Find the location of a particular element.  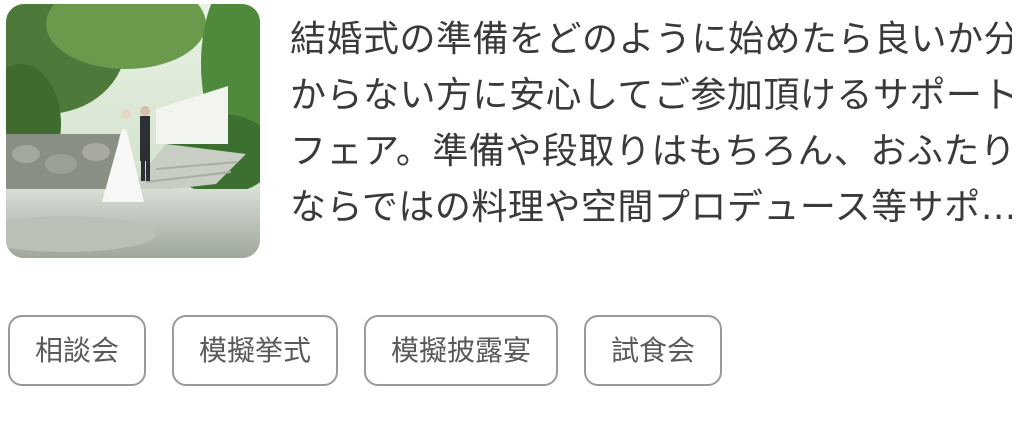

description-line: フェア。準備や段取りはもちろん、おふたり is located at coordinates (651, 151).